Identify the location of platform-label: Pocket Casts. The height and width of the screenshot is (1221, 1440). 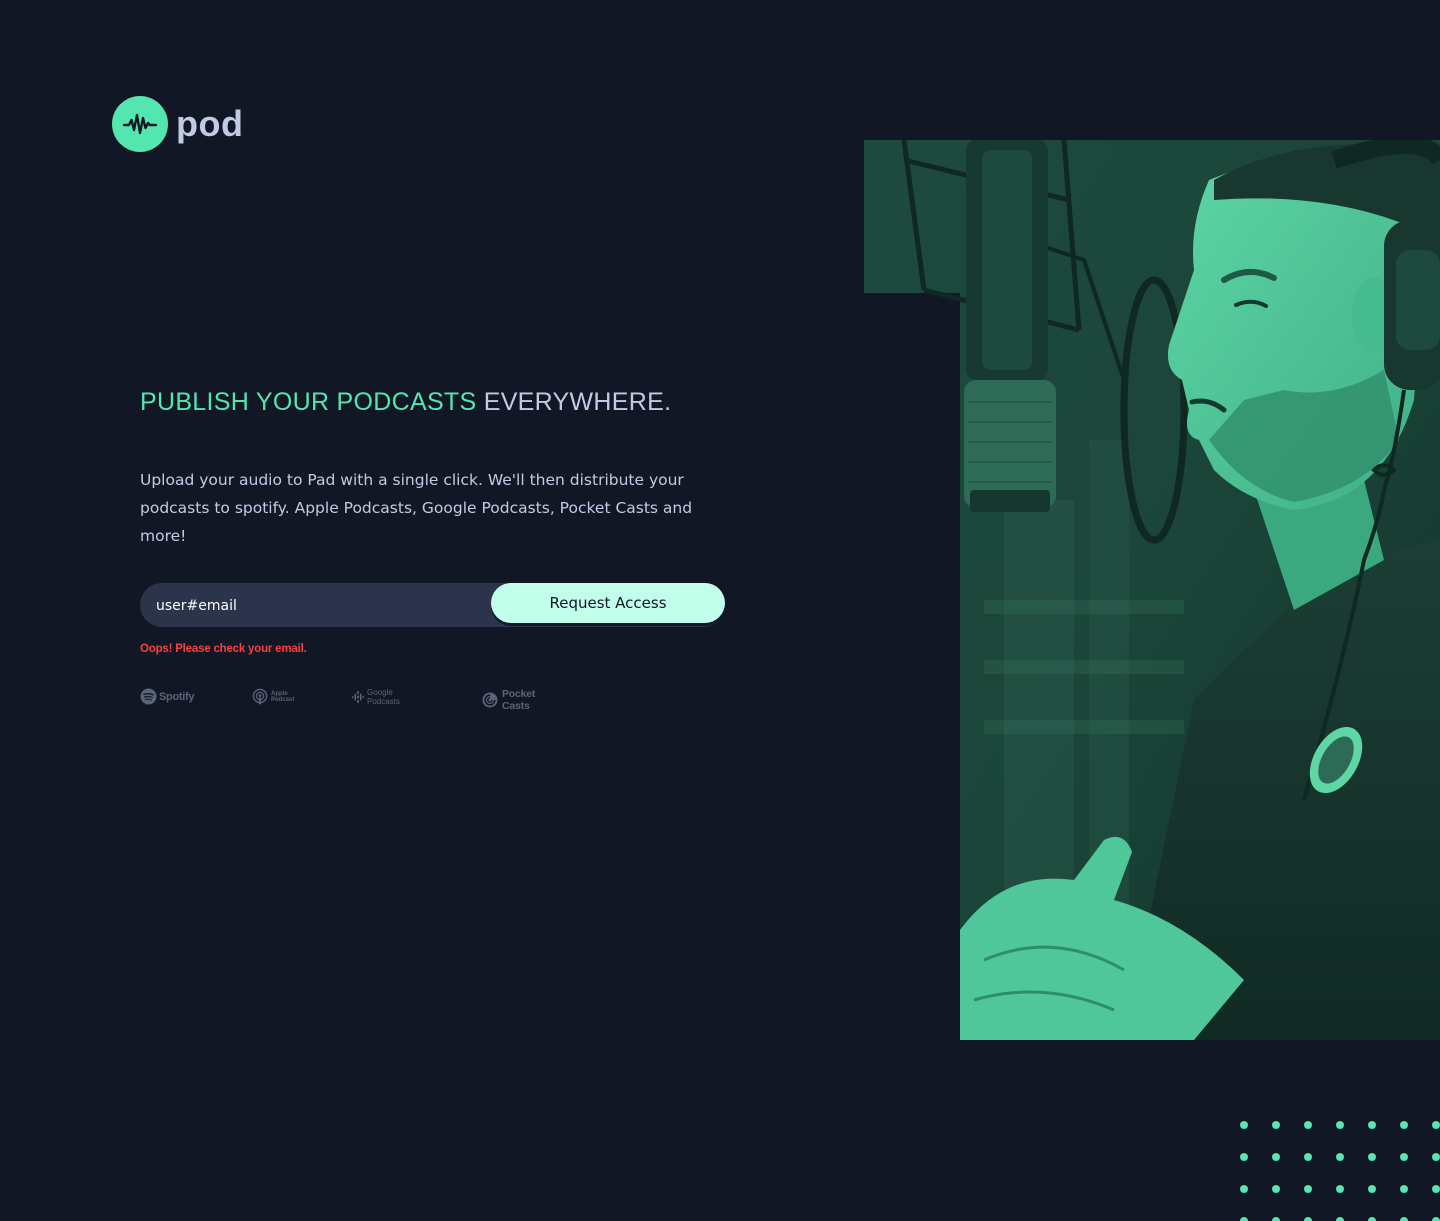
(519, 700).